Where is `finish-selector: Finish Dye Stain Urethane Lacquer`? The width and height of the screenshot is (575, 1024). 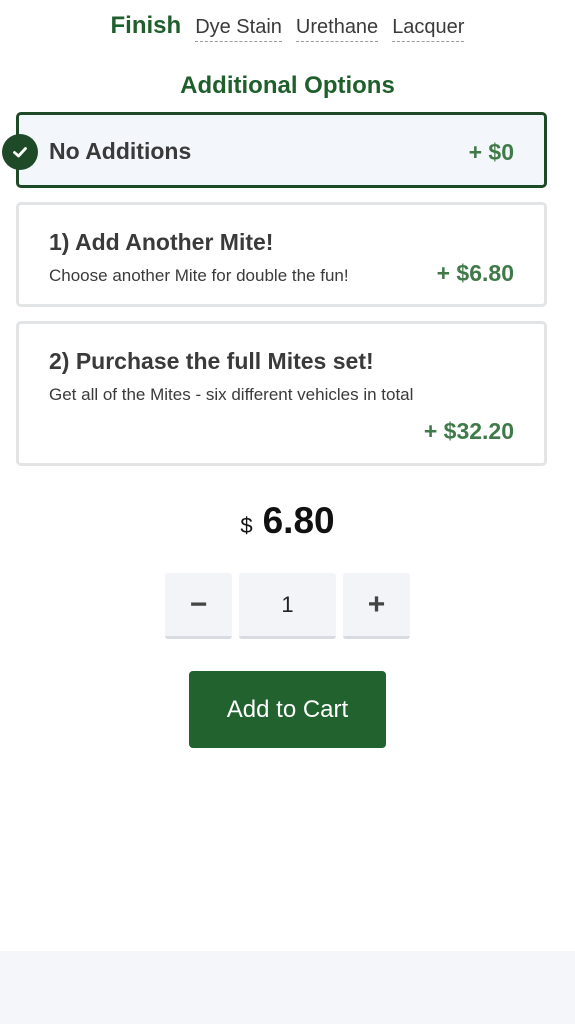 finish-selector: Finish Dye Stain Urethane Lacquer is located at coordinates (287, 27).